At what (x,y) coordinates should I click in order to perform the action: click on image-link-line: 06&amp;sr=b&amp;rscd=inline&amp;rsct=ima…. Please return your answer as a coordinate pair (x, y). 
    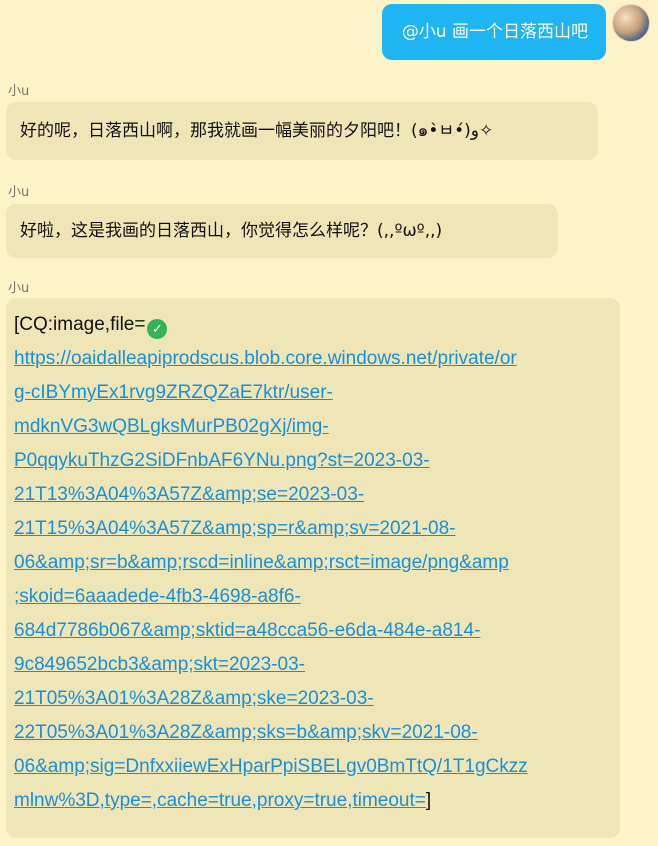
    Looking at the image, I should click on (313, 563).